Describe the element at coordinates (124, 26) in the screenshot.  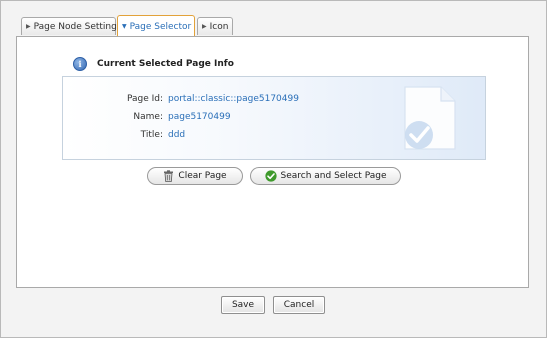
I see `triangle-down-icon: ▼` at that location.